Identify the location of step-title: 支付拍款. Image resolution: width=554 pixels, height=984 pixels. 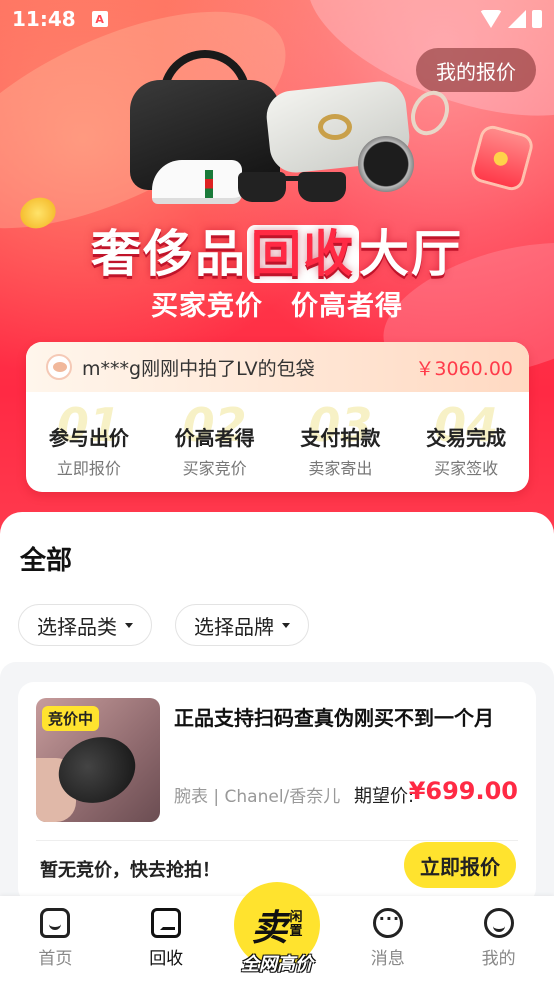
(340, 438).